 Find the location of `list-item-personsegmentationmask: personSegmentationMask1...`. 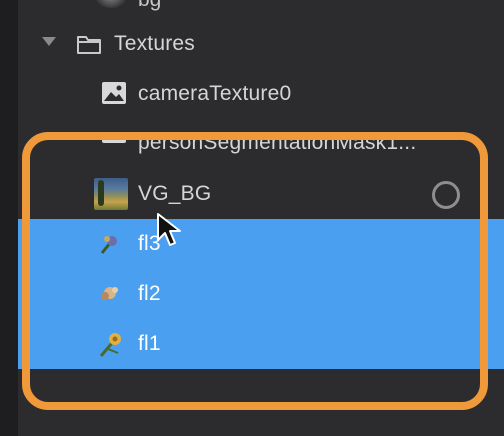

list-item-personsegmentationmask: personSegmentationMask1... is located at coordinates (261, 145).